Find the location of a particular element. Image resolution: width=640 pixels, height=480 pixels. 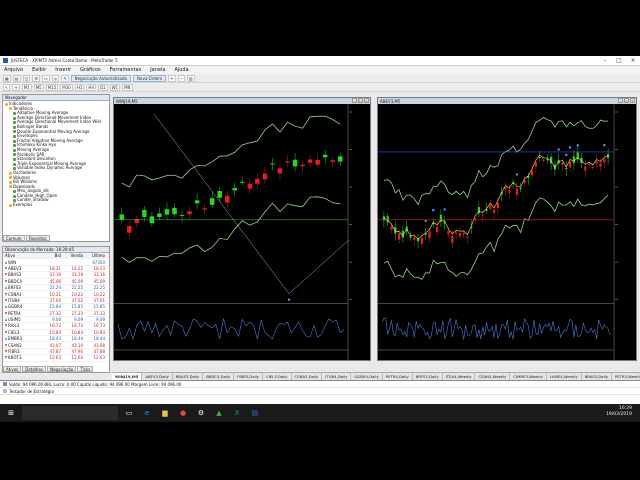

chart-2-close-icon: × is located at coordinates (632, 100).